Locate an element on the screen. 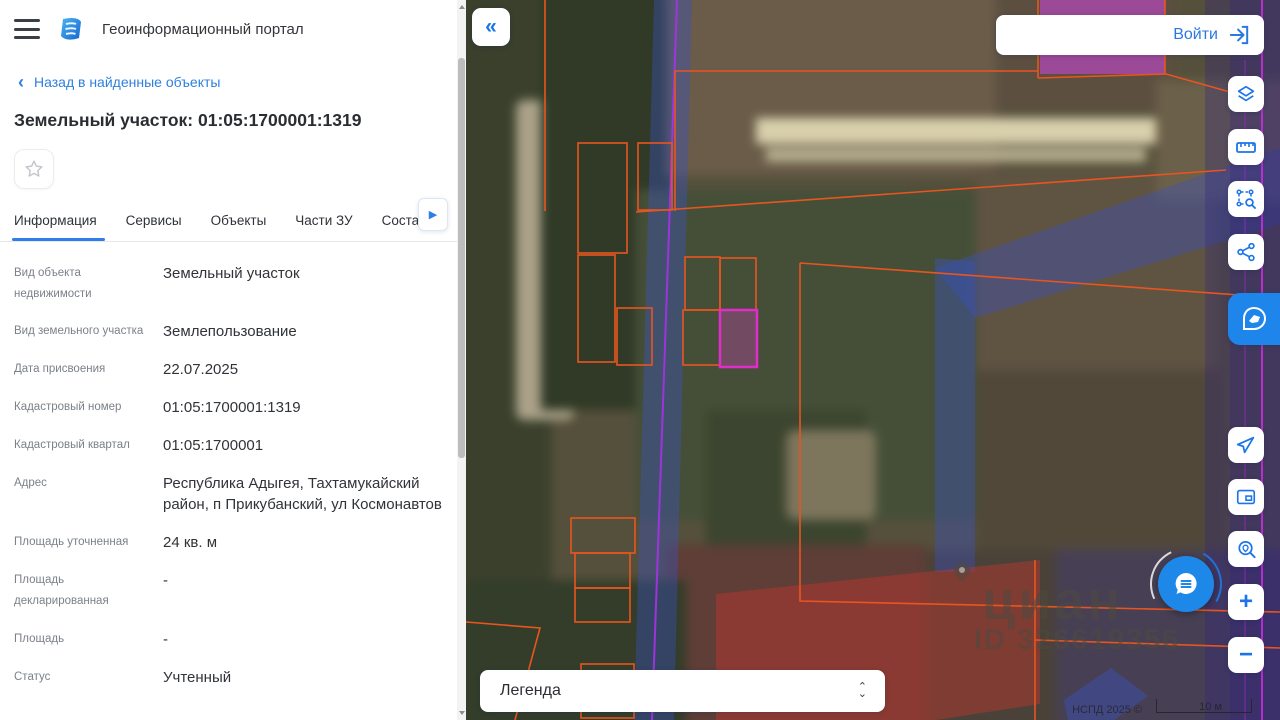 The height and width of the screenshot is (720, 1280). tab-information: Информация is located at coordinates (58, 222).